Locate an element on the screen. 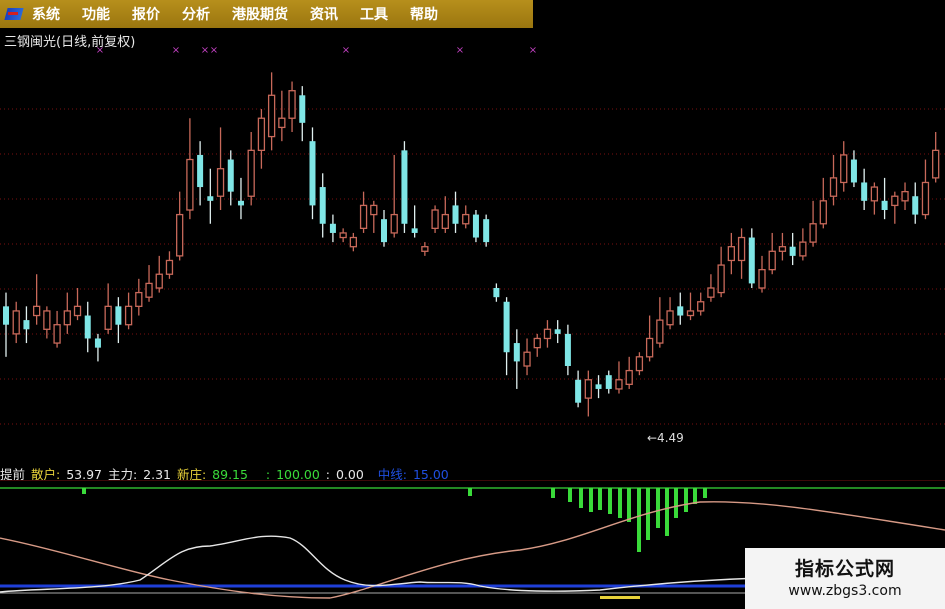 The width and height of the screenshot is (945, 609). menu-item-help: 帮助 is located at coordinates (424, 14).